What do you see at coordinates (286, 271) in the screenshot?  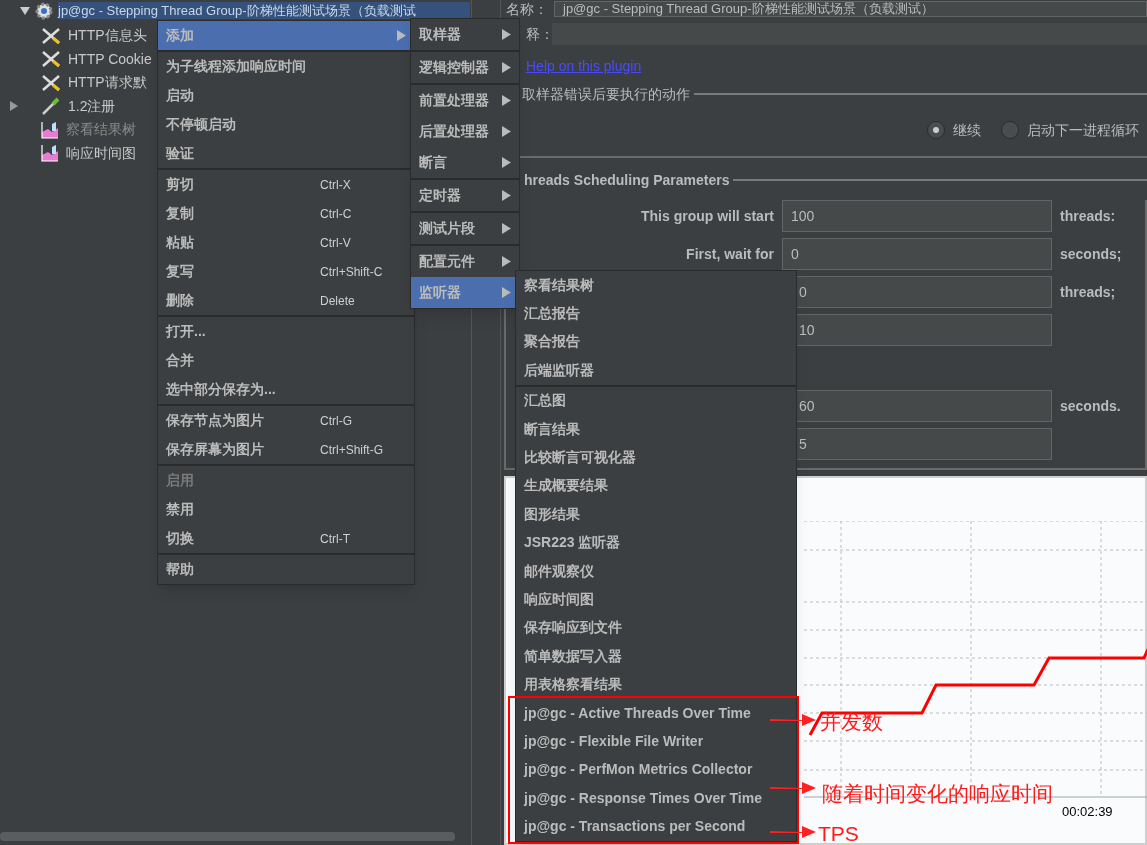 I see `menu-item: 复写 Ctrl+Shift-C` at bounding box center [286, 271].